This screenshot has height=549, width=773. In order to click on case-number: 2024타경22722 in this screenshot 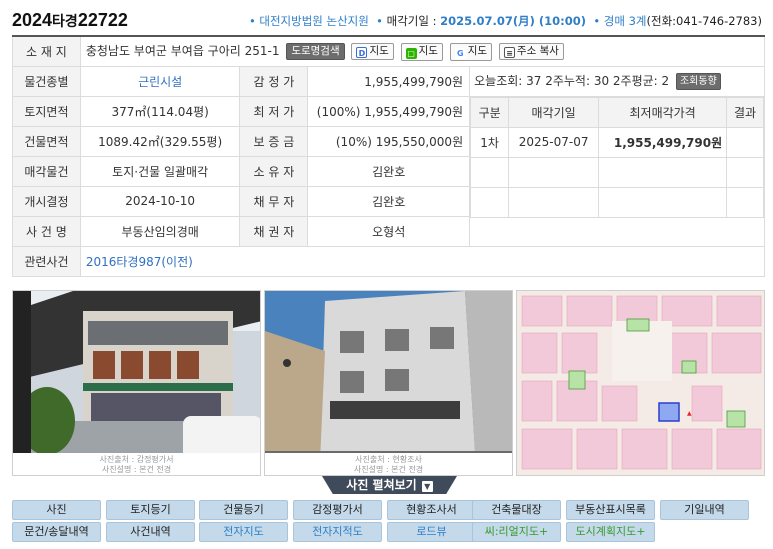, I will do `click(70, 20)`.